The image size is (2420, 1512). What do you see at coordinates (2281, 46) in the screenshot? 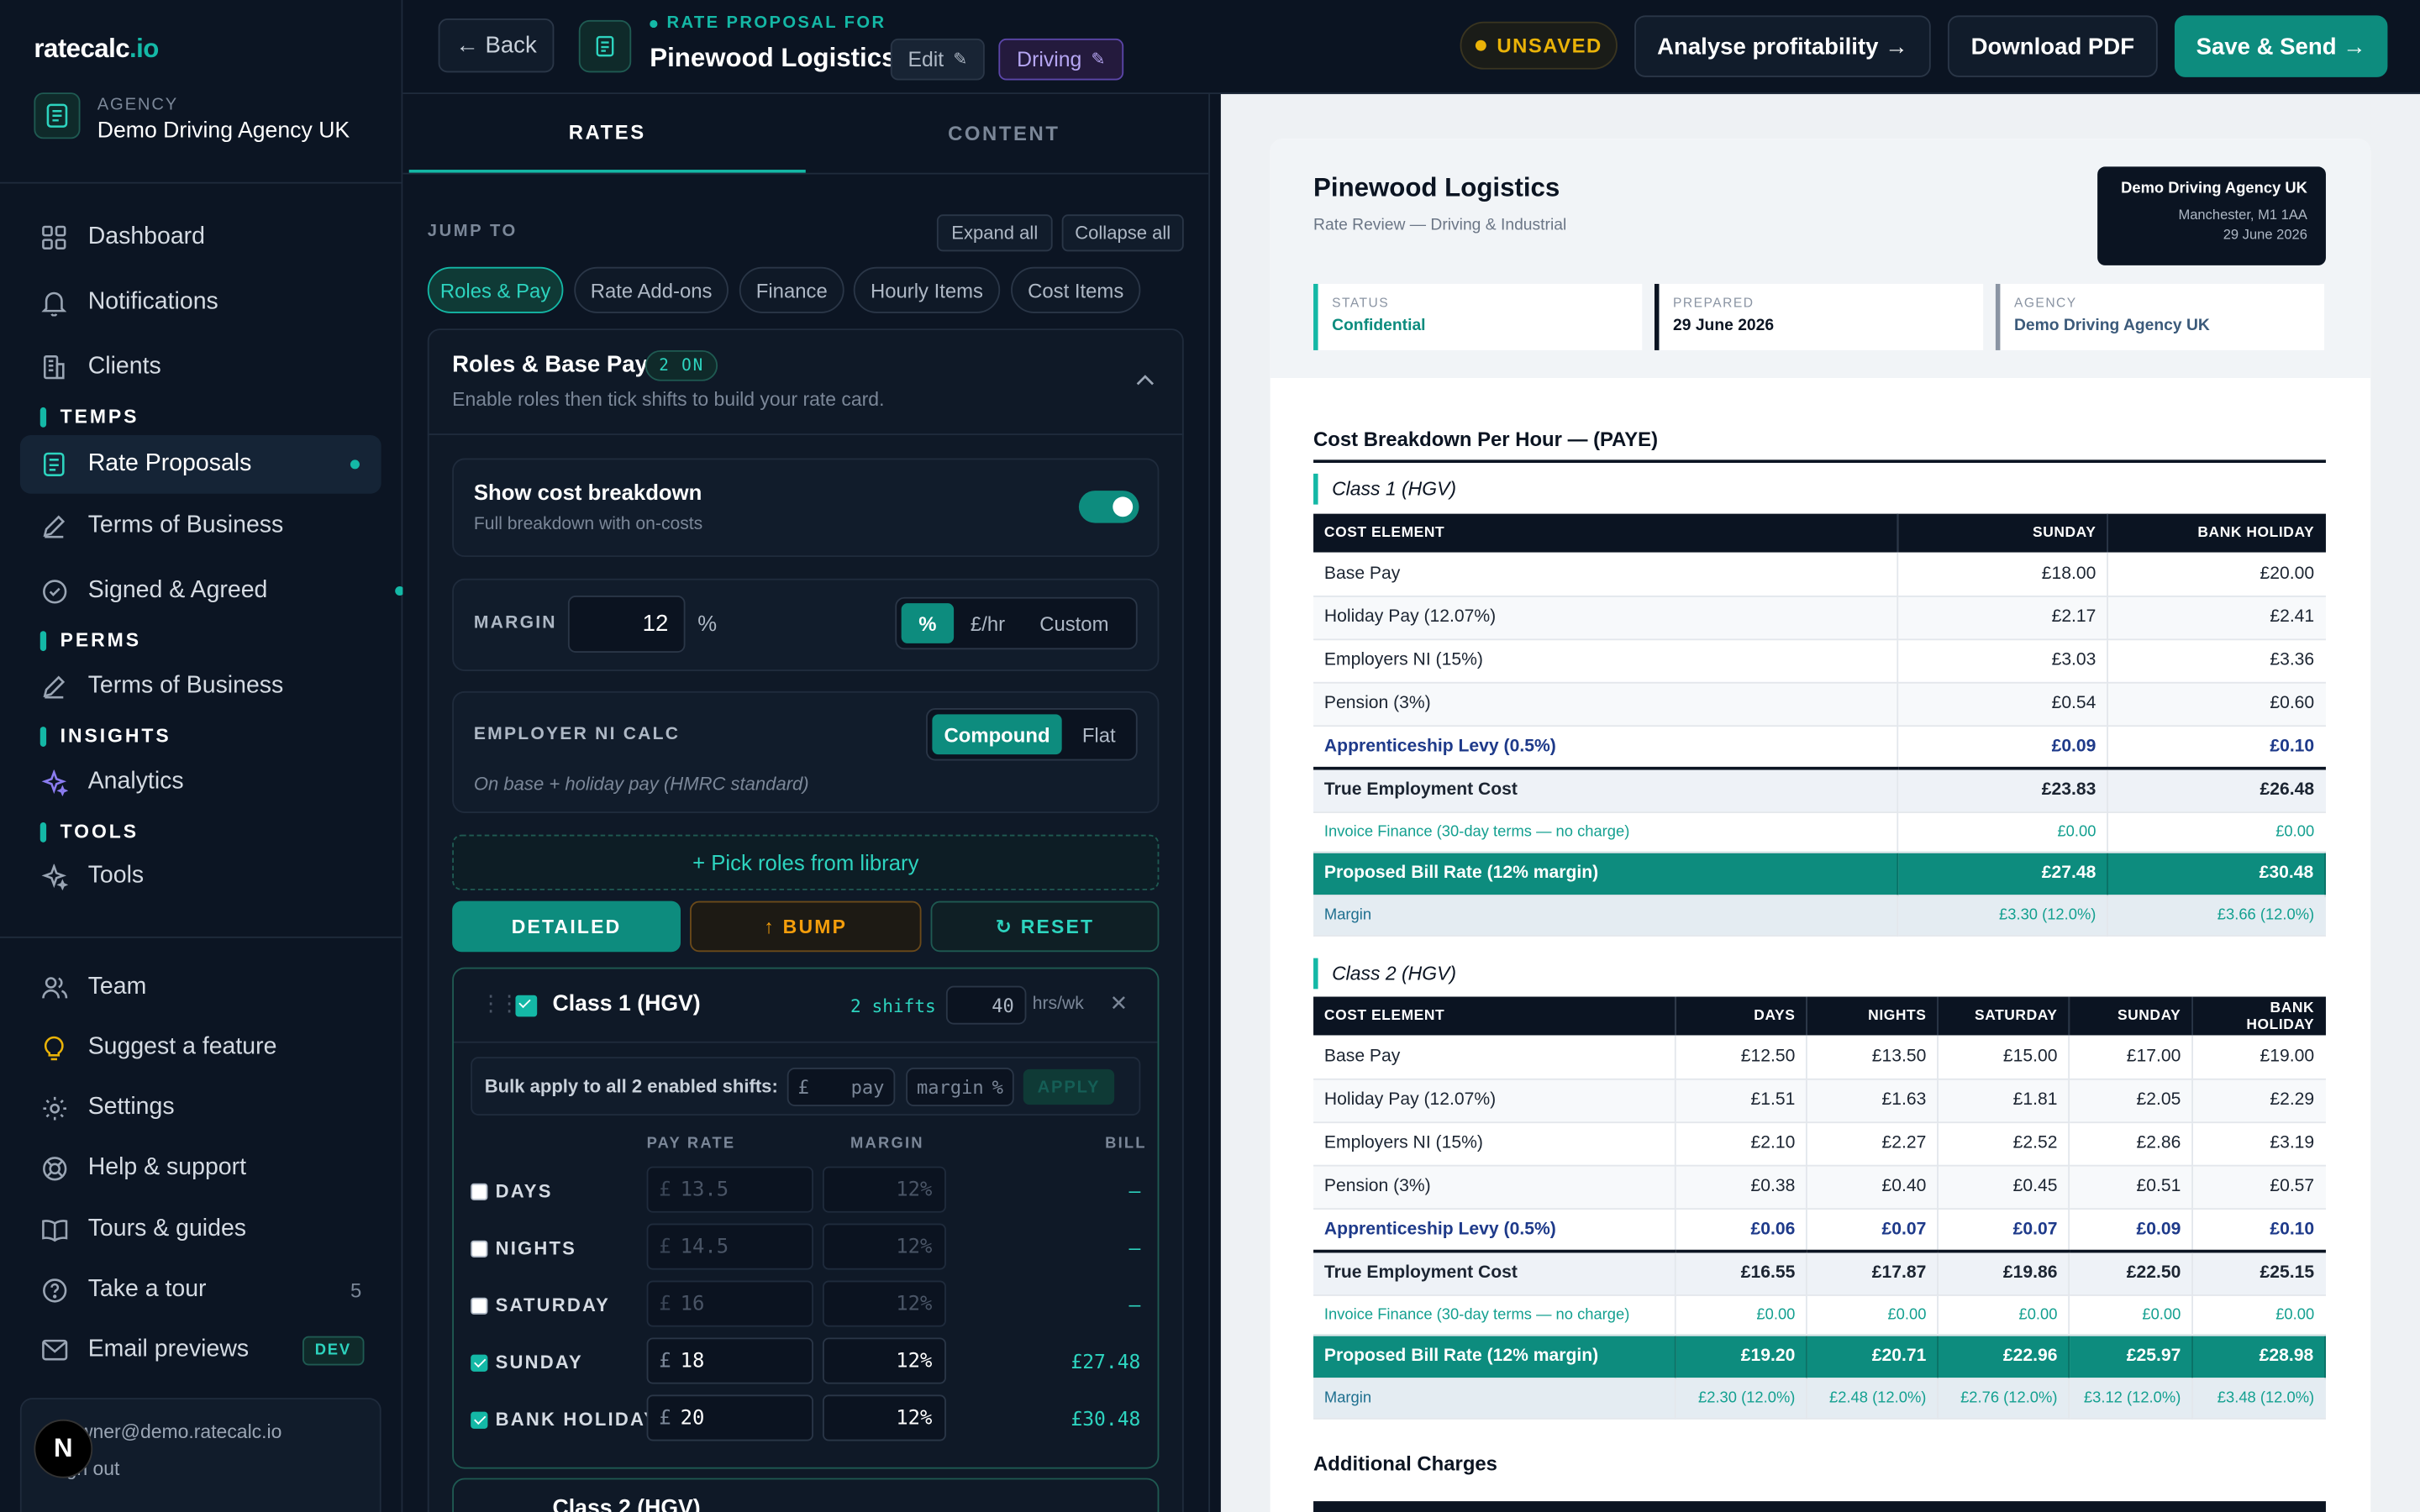
I see `save-send-button: Save & Send →` at bounding box center [2281, 46].